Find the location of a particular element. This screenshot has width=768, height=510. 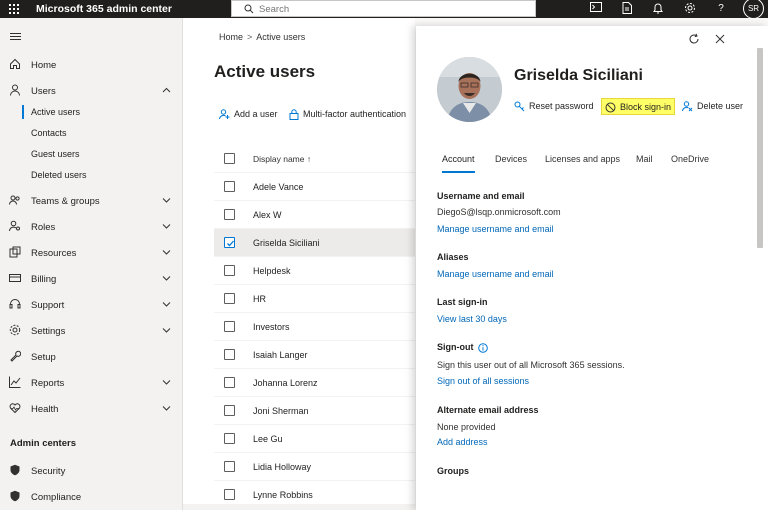

nav-item-security: Security is located at coordinates (91, 471).